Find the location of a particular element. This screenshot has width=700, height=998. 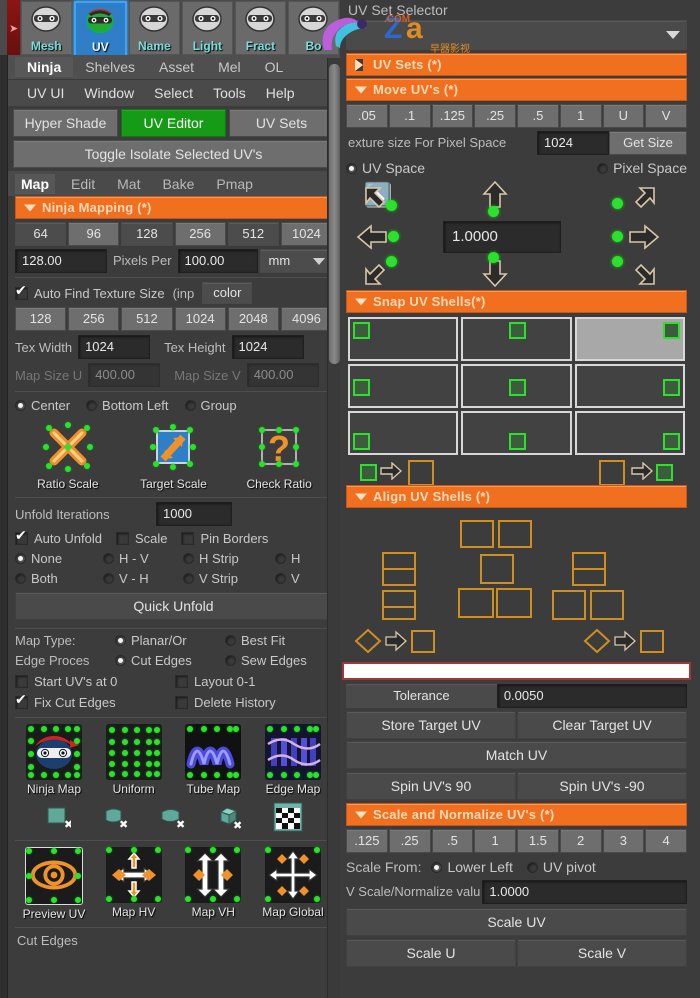

scale-preset-3: 3 is located at coordinates (623, 841).